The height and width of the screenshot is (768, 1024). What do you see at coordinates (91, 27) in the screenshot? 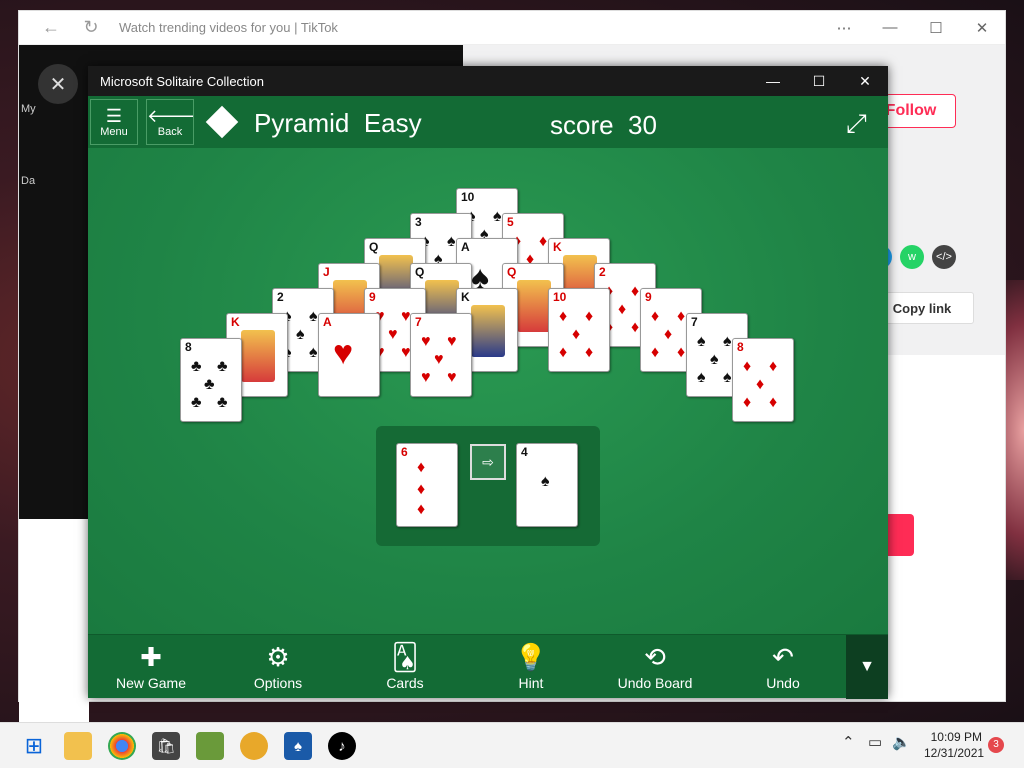
I see `refresh-icon: ↻` at bounding box center [91, 27].